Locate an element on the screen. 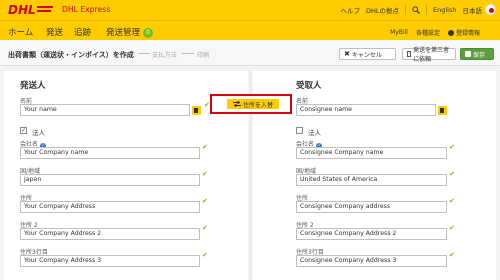 Image resolution: width=500 pixels, height=280 pixels. swap-icon is located at coordinates (236, 104).